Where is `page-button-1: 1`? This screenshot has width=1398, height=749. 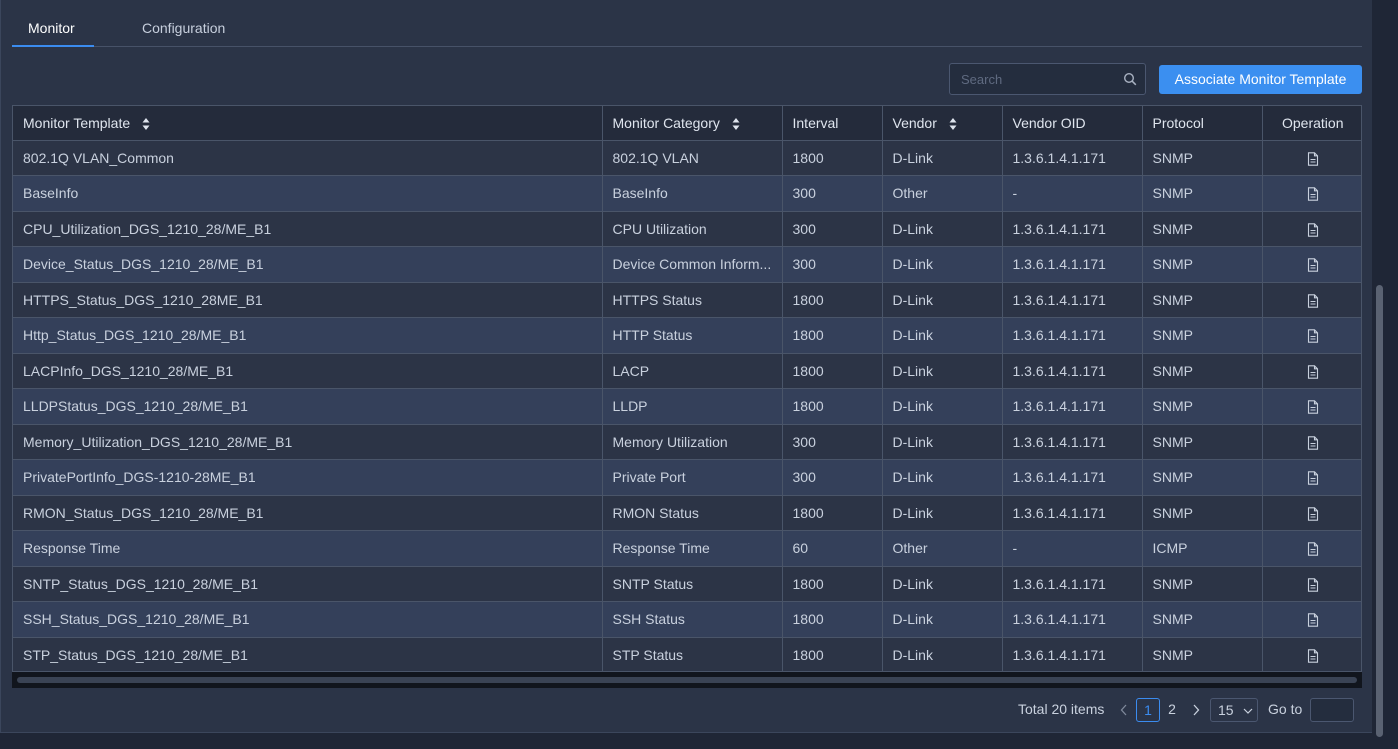
page-button-1: 1 is located at coordinates (1148, 710).